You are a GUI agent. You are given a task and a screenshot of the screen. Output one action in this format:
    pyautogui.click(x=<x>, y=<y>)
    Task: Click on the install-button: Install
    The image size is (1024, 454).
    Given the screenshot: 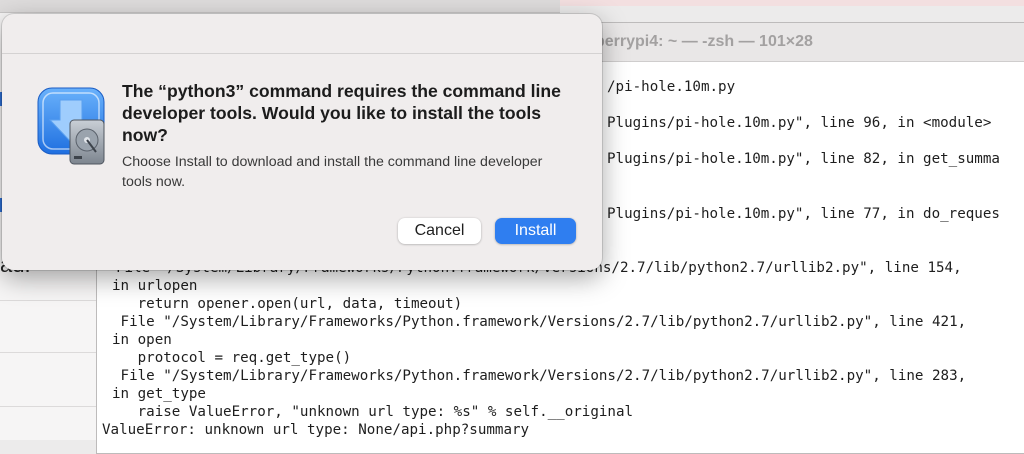 What is the action you would take?
    pyautogui.click(x=535, y=231)
    